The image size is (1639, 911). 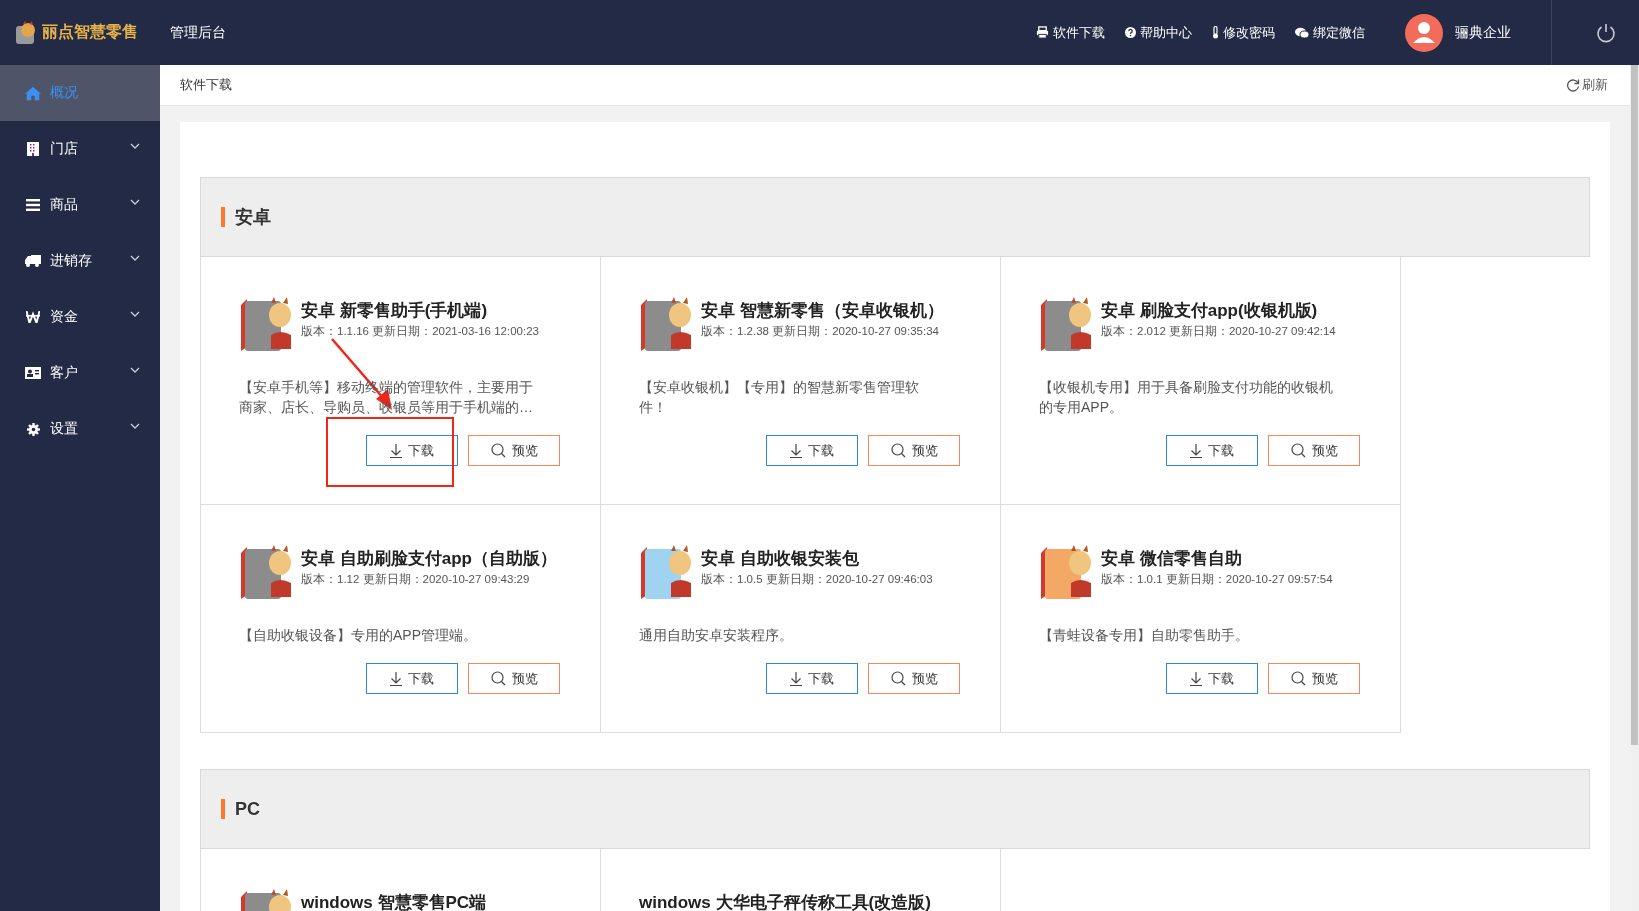 What do you see at coordinates (1218, 331) in the screenshot?
I see `version-info: 版本：2.012 更新日期：2020-10-27 09:42:14` at bounding box center [1218, 331].